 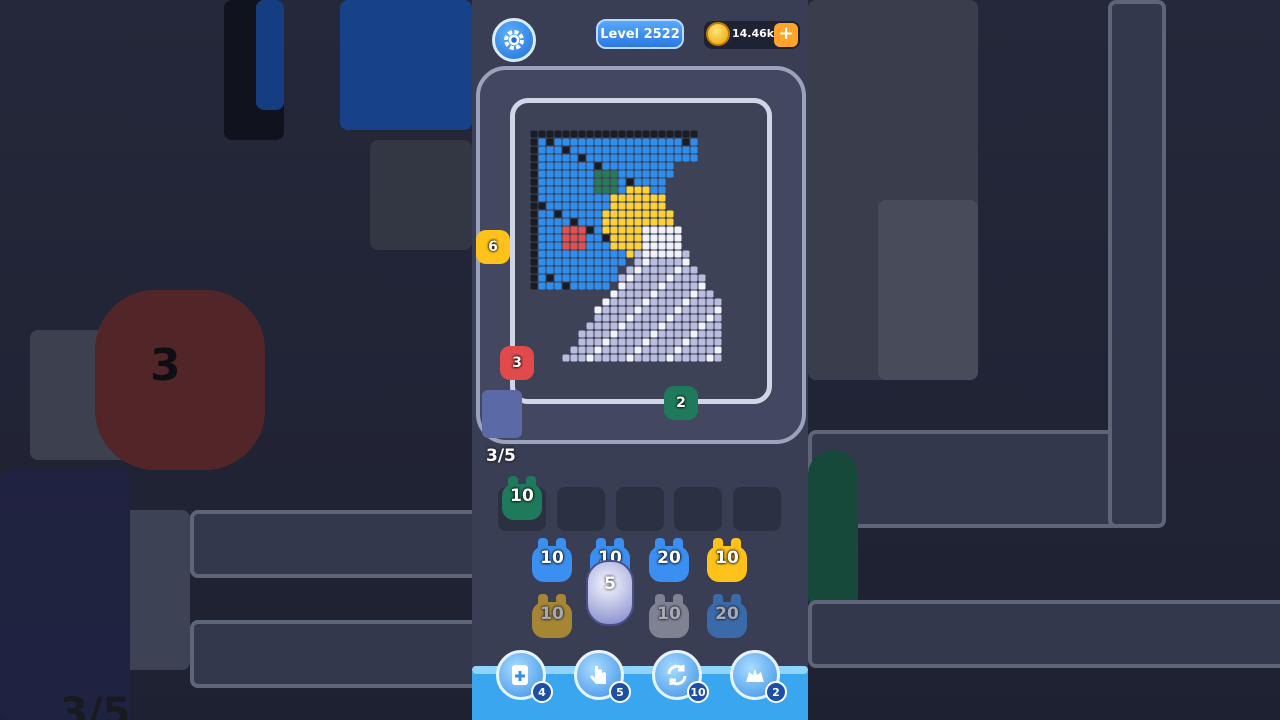 I want to click on settings-button, so click(x=514, y=40).